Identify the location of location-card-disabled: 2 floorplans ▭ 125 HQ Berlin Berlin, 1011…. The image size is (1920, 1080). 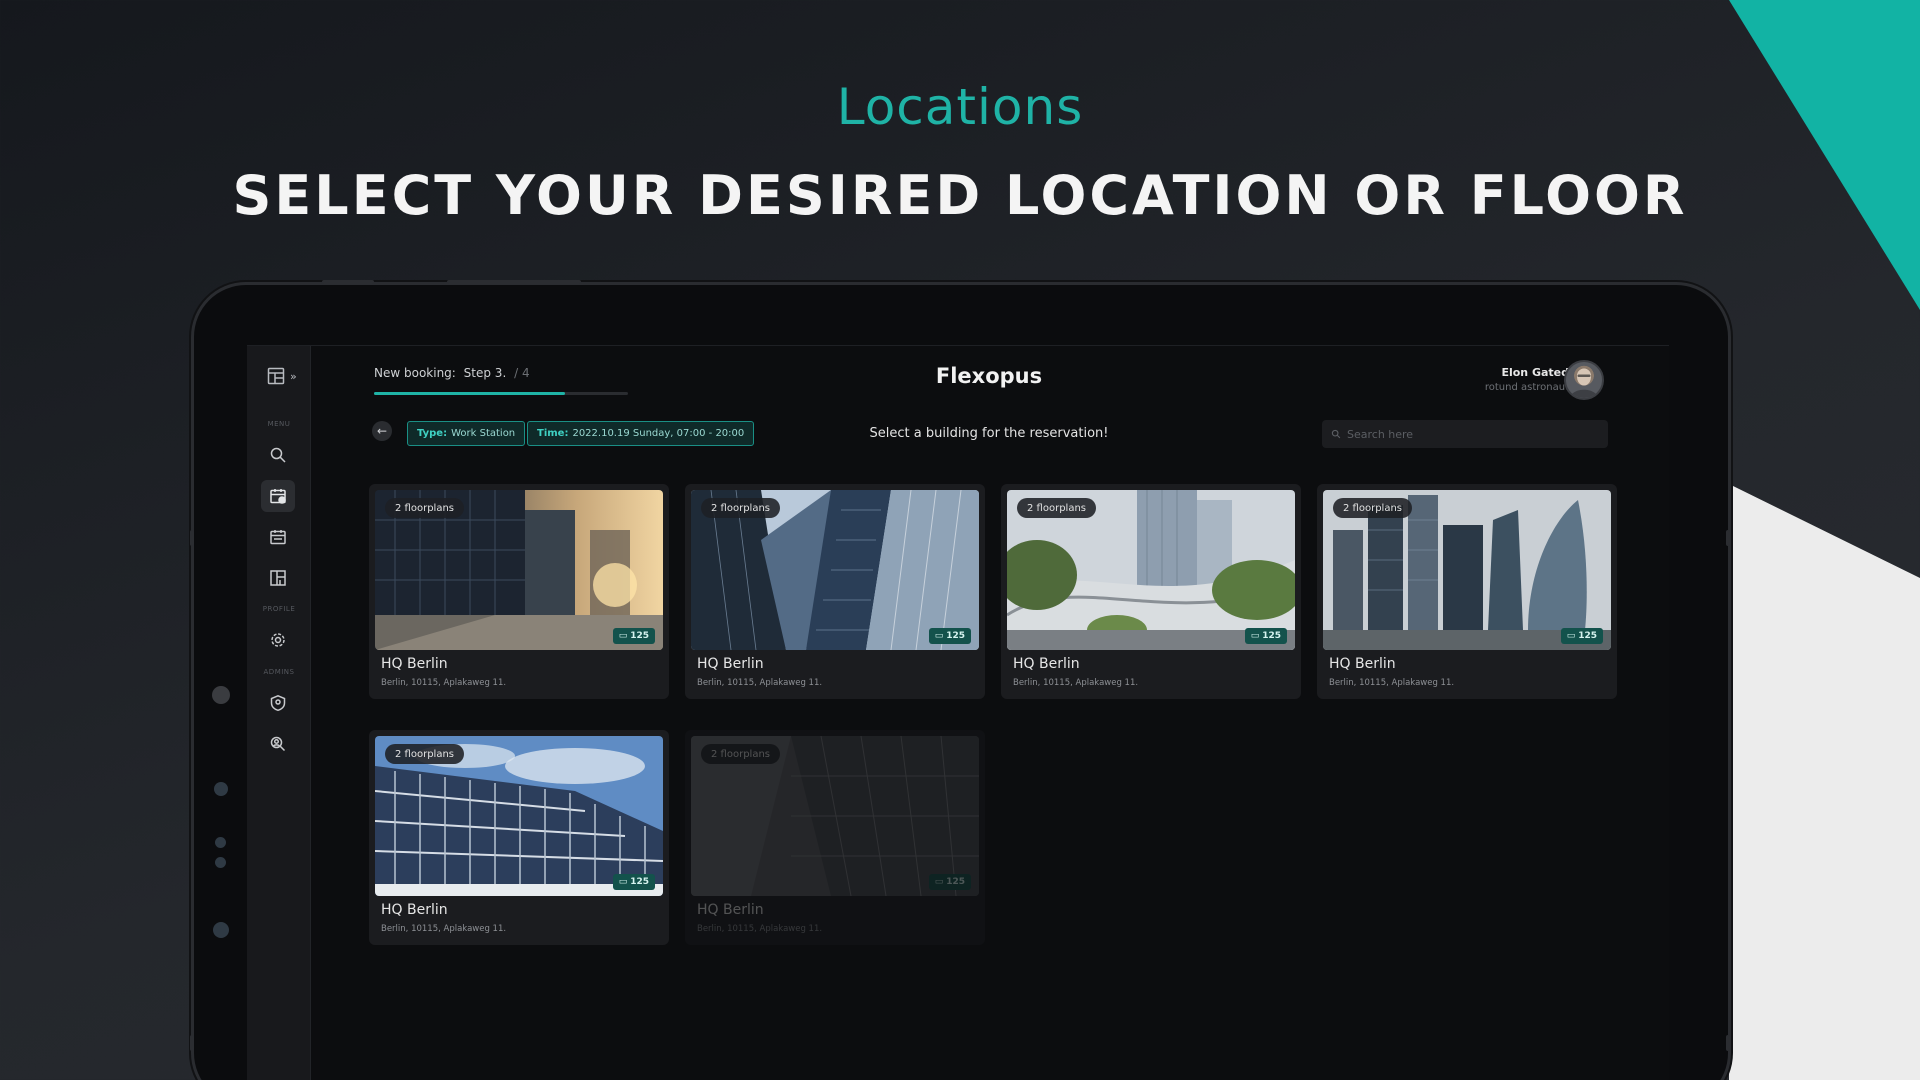
(835, 837).